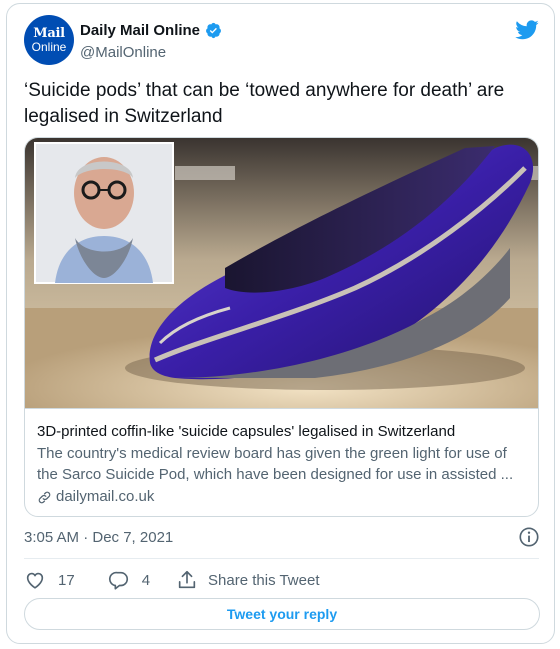 Image resolution: width=560 pixels, height=649 pixels. I want to click on heart-icon, so click(35, 580).